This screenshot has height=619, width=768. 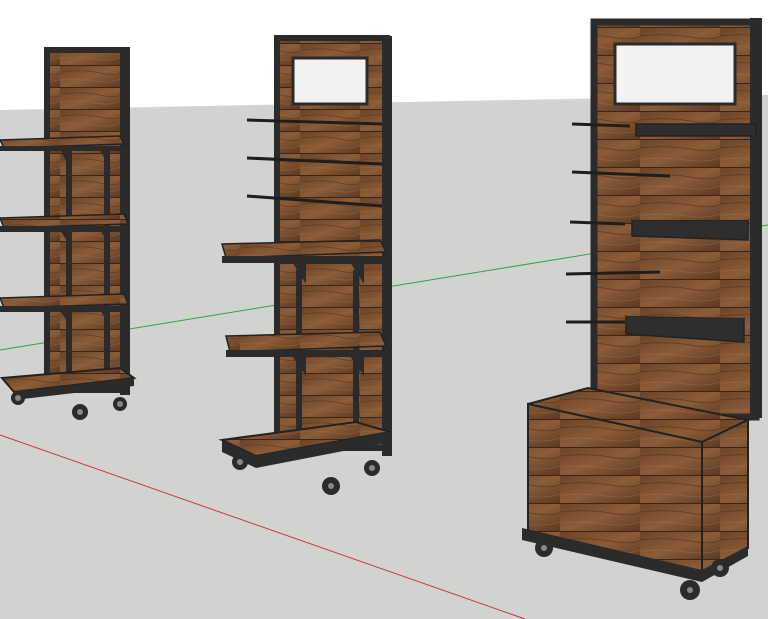 What do you see at coordinates (756, 218) in the screenshot?
I see `side-post` at bounding box center [756, 218].